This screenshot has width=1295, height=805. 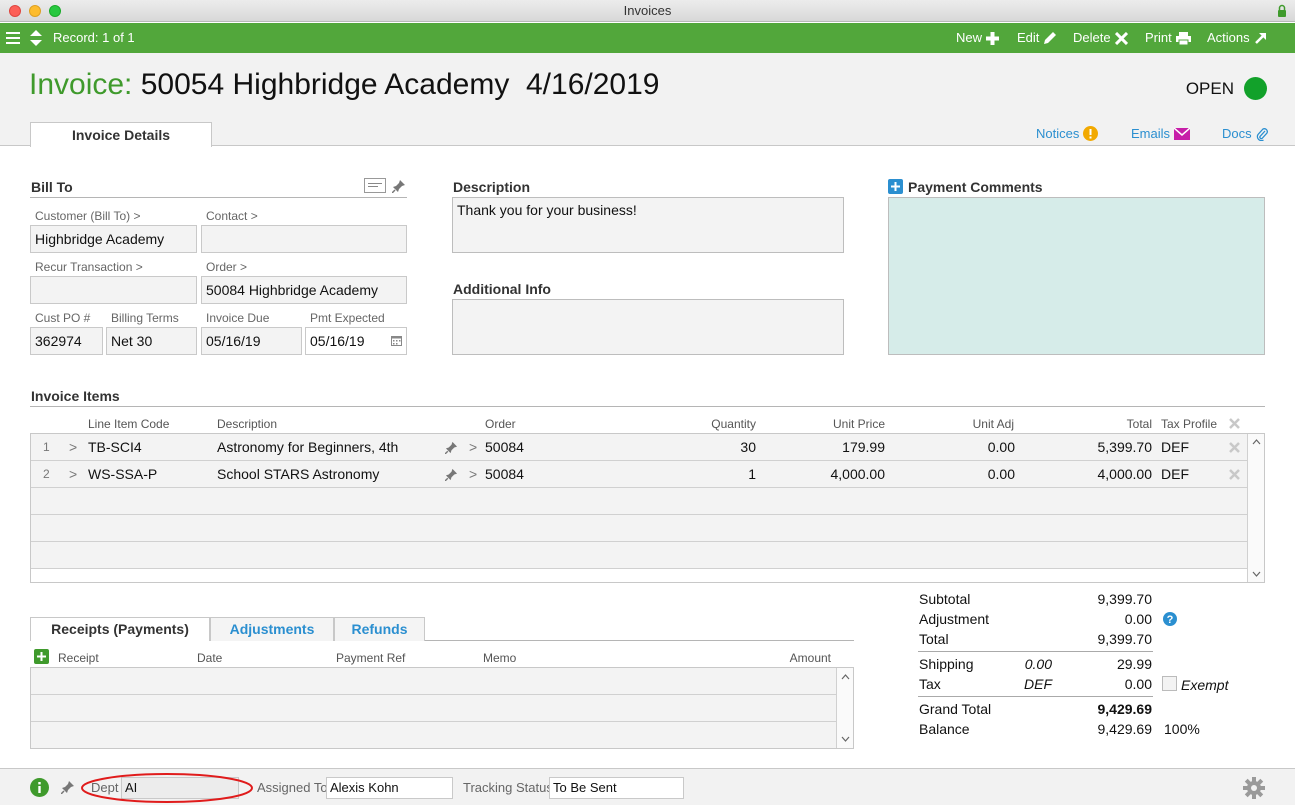 What do you see at coordinates (128, 424) in the screenshot?
I see `col-line-item-code: Line Item Code` at bounding box center [128, 424].